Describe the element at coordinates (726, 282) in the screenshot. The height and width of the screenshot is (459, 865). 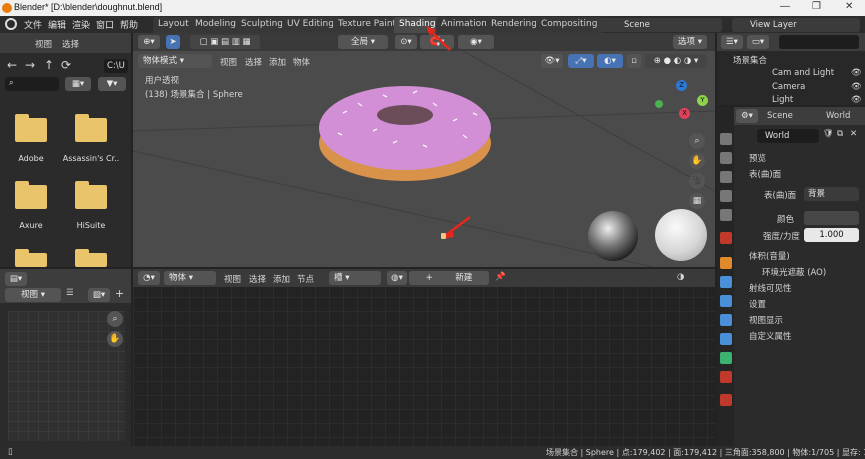
I see `modifier-tab-icon` at that location.